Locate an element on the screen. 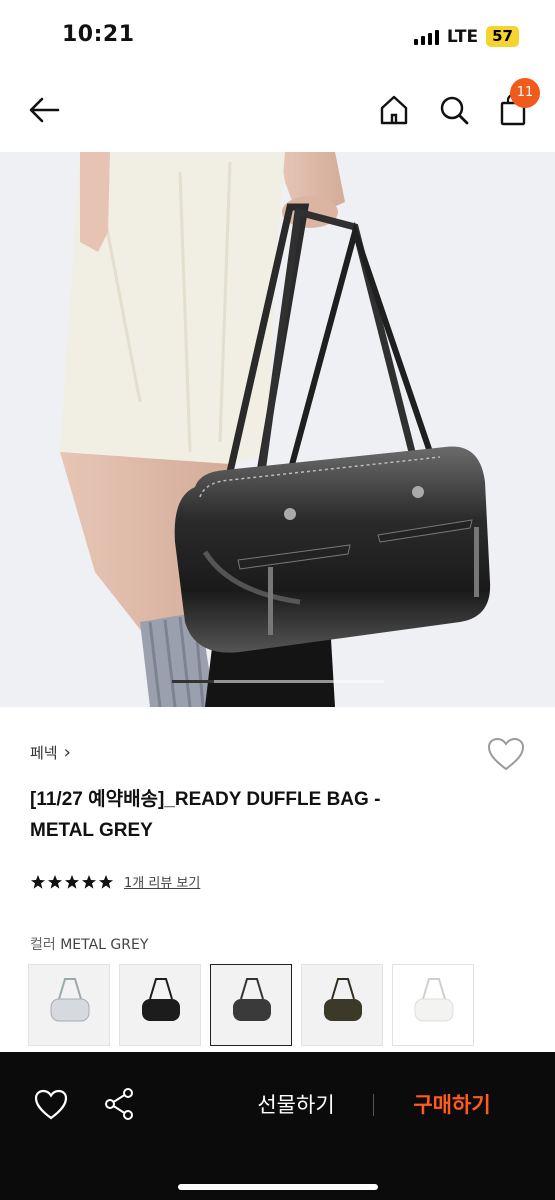 Image resolution: width=555 pixels, height=1200 pixels. color-label: 컬러 is located at coordinates (43, 945).